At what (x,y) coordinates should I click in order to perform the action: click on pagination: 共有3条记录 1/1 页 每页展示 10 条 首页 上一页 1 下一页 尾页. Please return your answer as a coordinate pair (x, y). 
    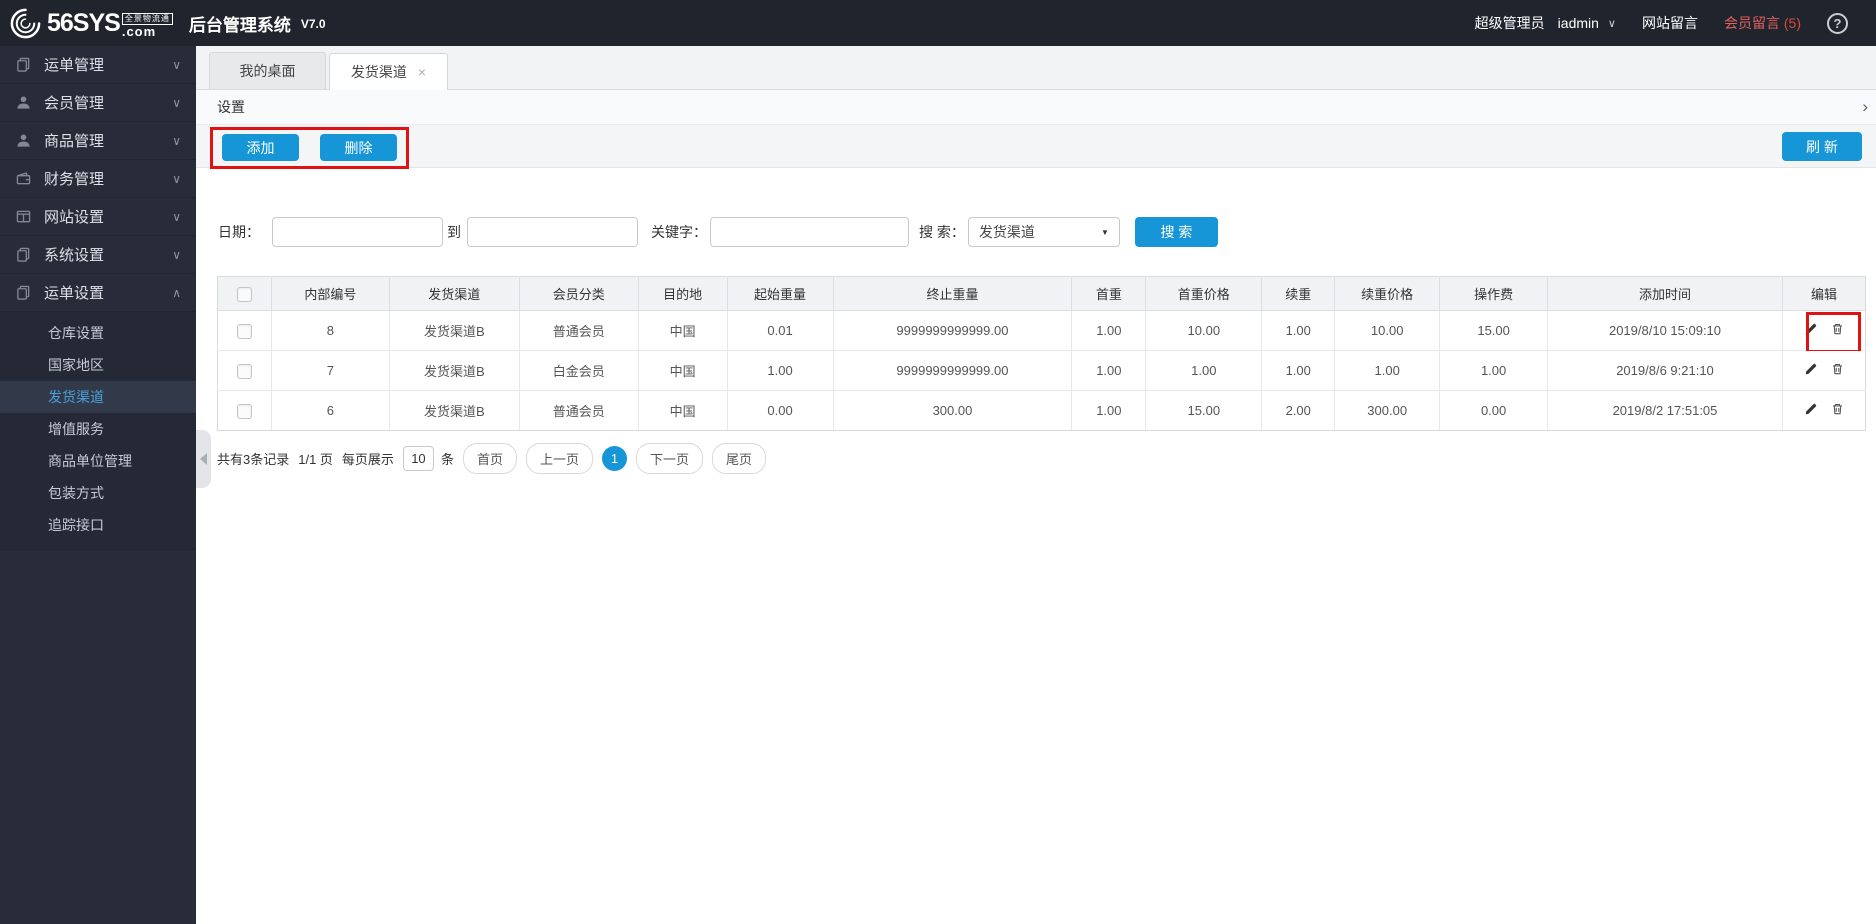
    Looking at the image, I should click on (492, 458).